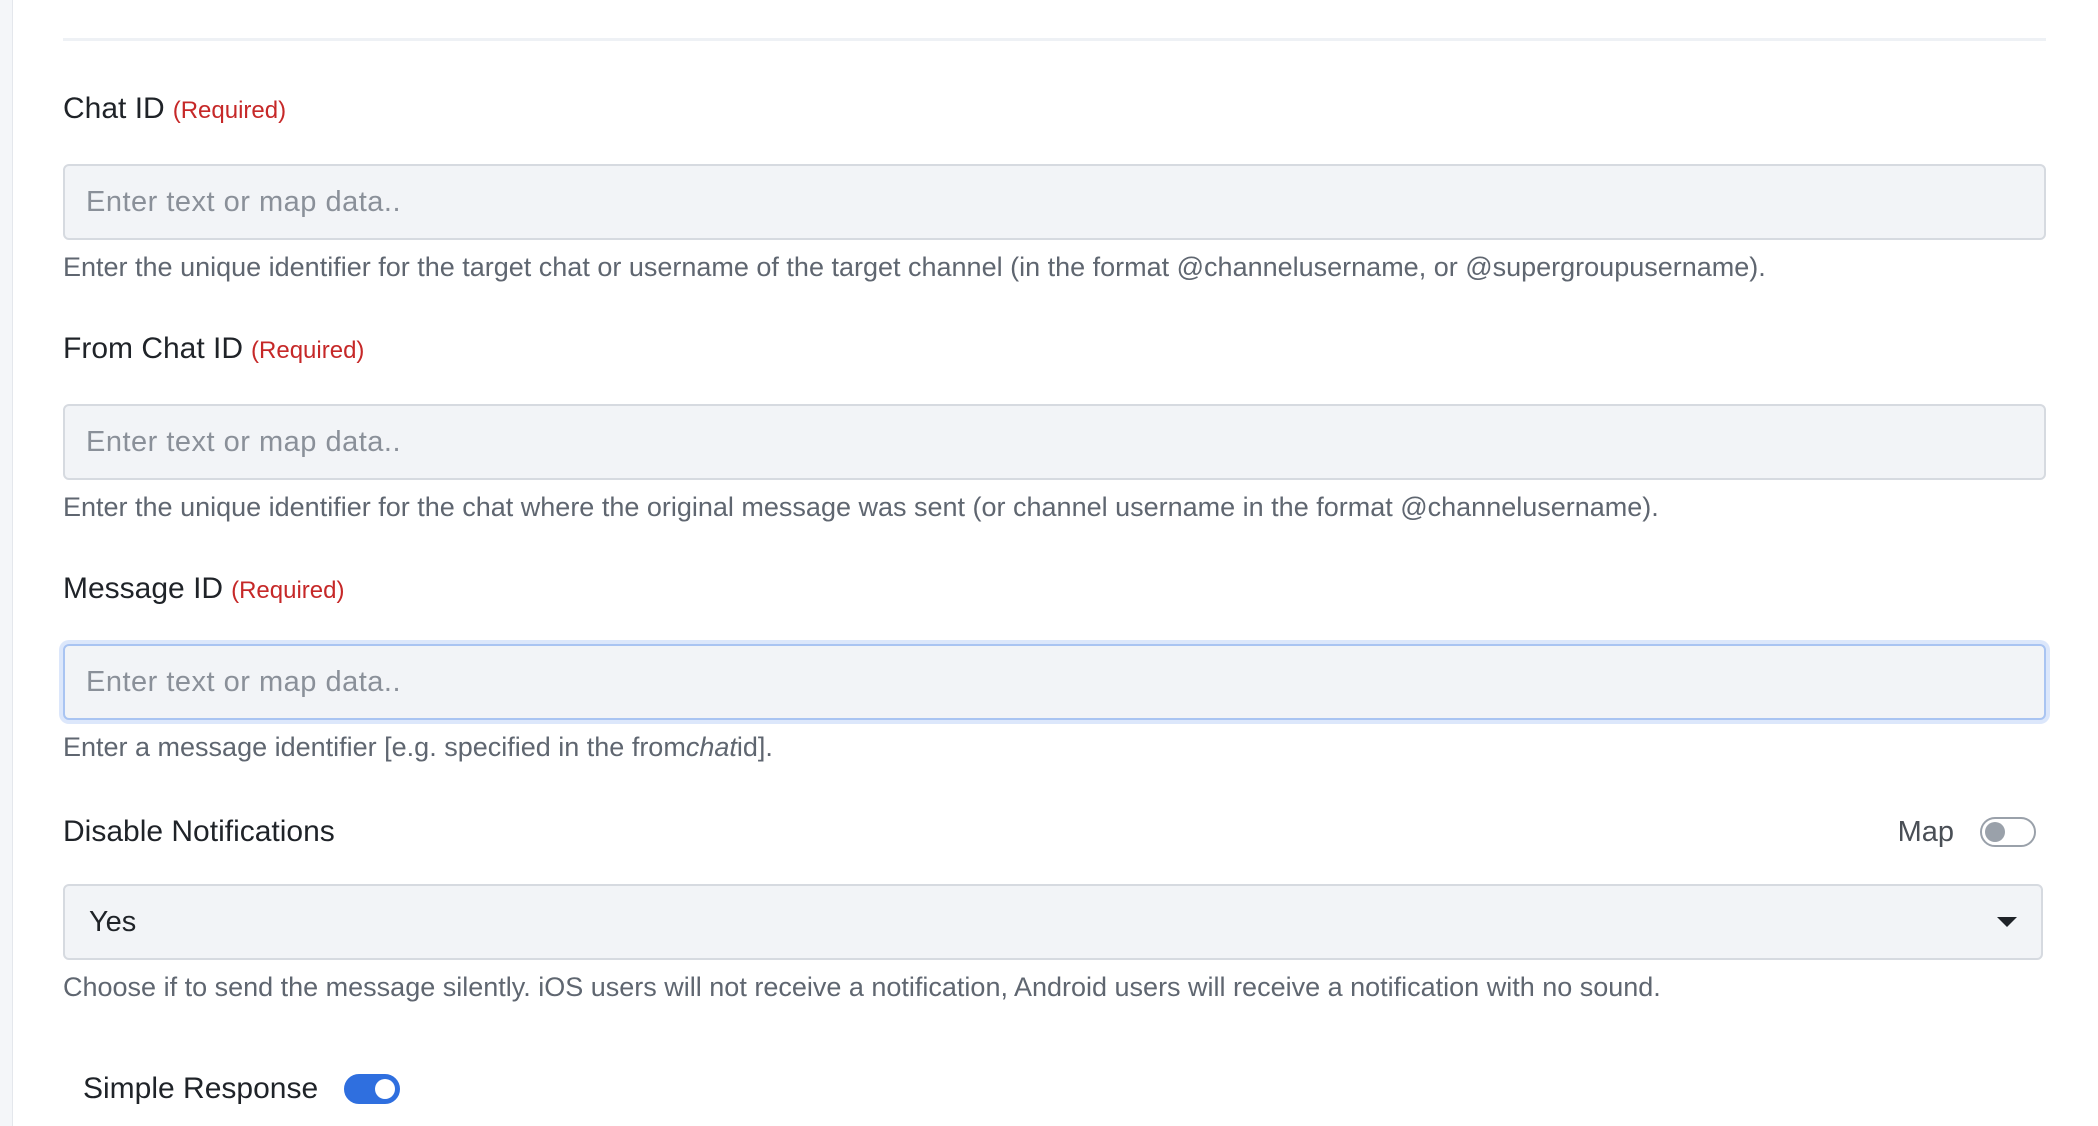 Image resolution: width=2098 pixels, height=1126 pixels. I want to click on caret-down-icon, so click(2007, 922).